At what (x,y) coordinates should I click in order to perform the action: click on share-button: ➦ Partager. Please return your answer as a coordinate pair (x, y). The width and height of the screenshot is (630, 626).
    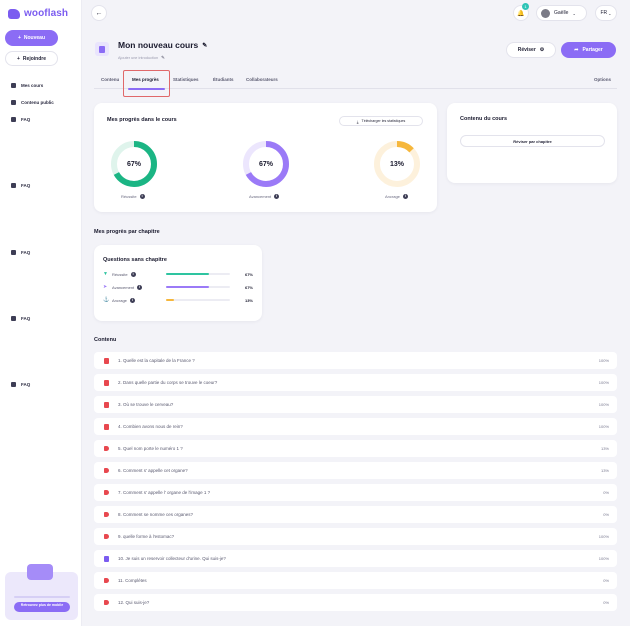
    Looking at the image, I should click on (588, 50).